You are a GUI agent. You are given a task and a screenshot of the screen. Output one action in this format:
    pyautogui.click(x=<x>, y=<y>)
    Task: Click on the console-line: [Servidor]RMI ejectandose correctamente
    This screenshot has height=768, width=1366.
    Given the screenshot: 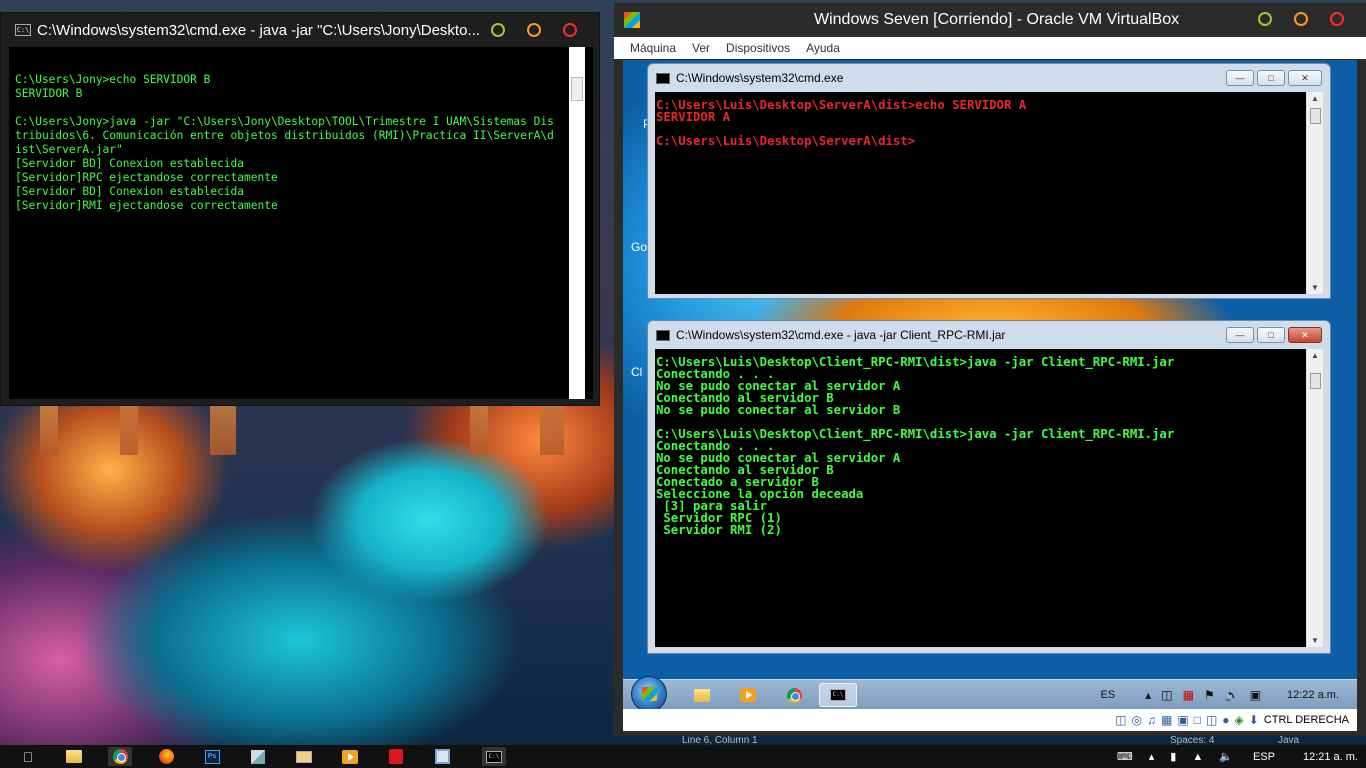 What is the action you would take?
    pyautogui.click(x=146, y=205)
    